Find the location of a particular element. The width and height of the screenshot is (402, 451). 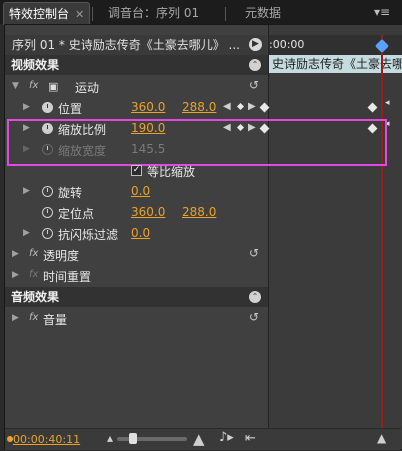

scale-label: 缩放比例 is located at coordinates (82, 130).